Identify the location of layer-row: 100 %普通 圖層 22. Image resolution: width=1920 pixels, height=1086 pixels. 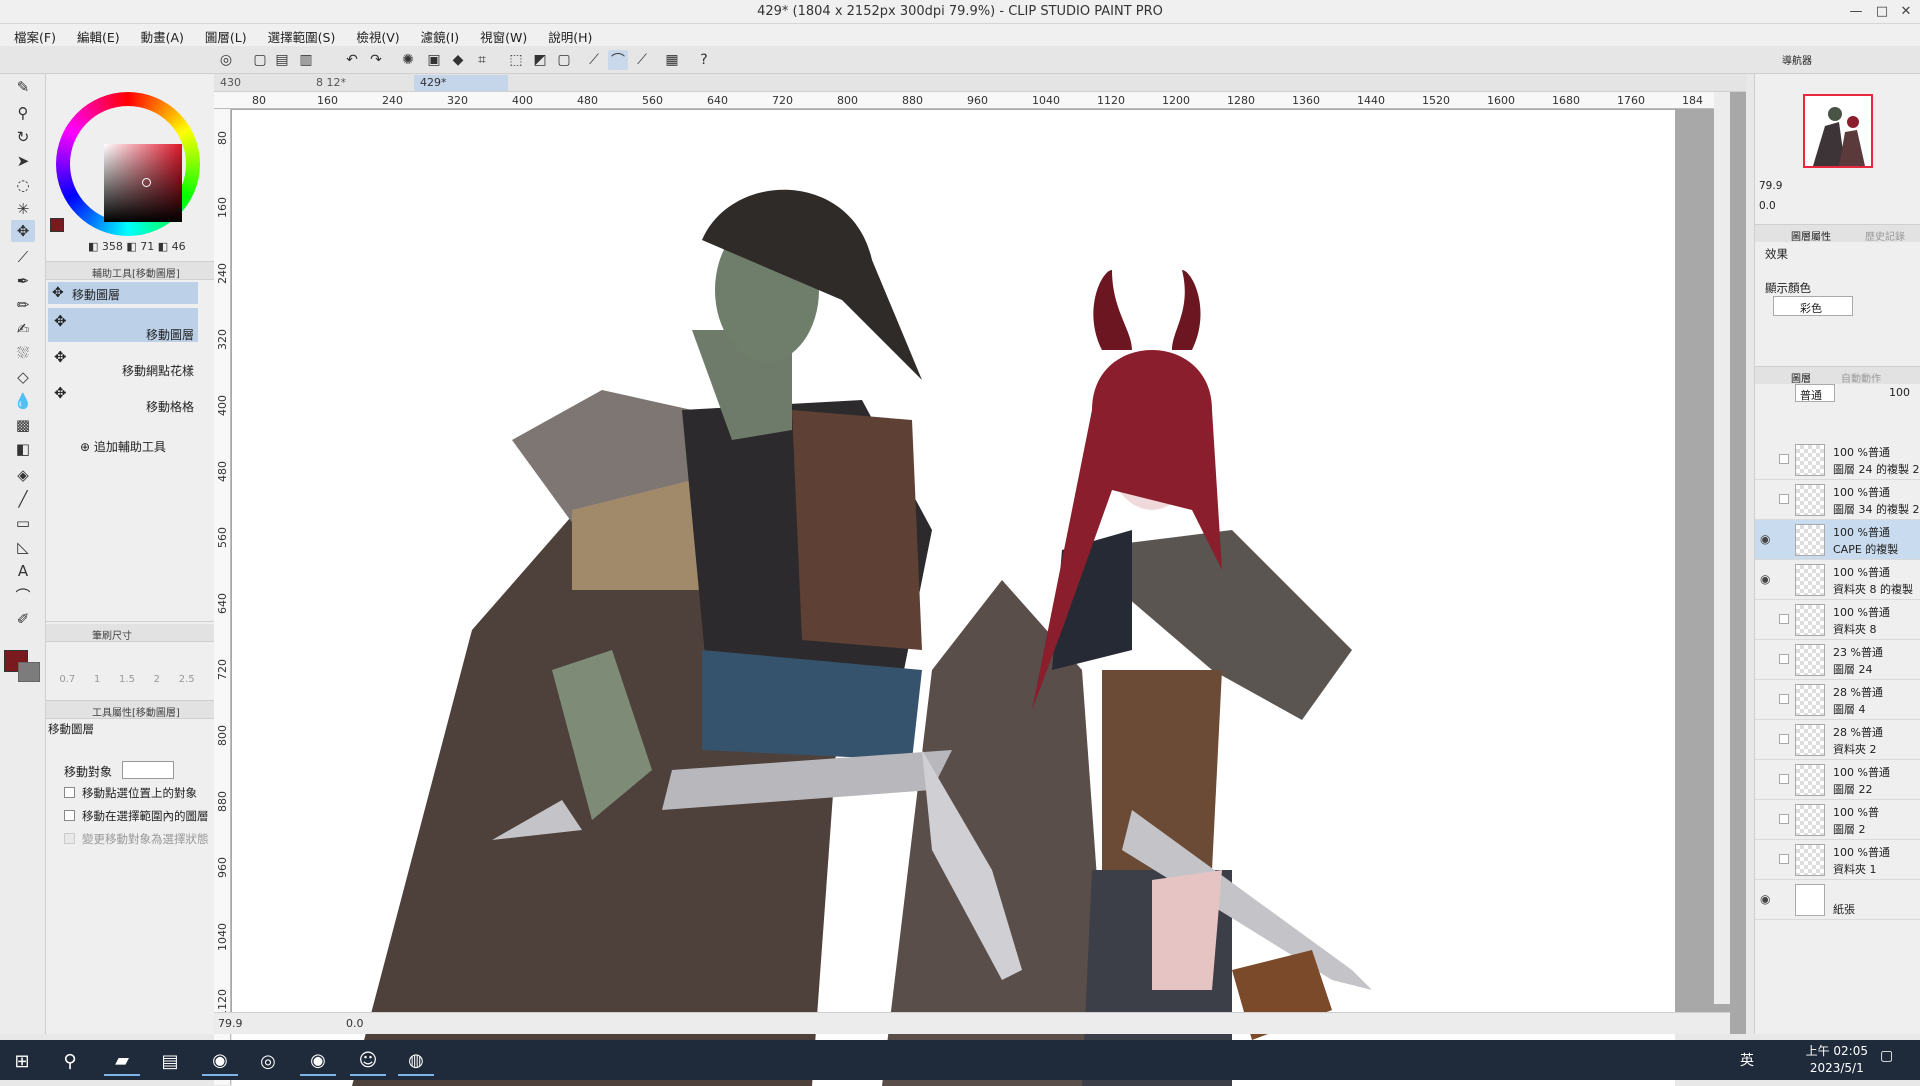
(1837, 780).